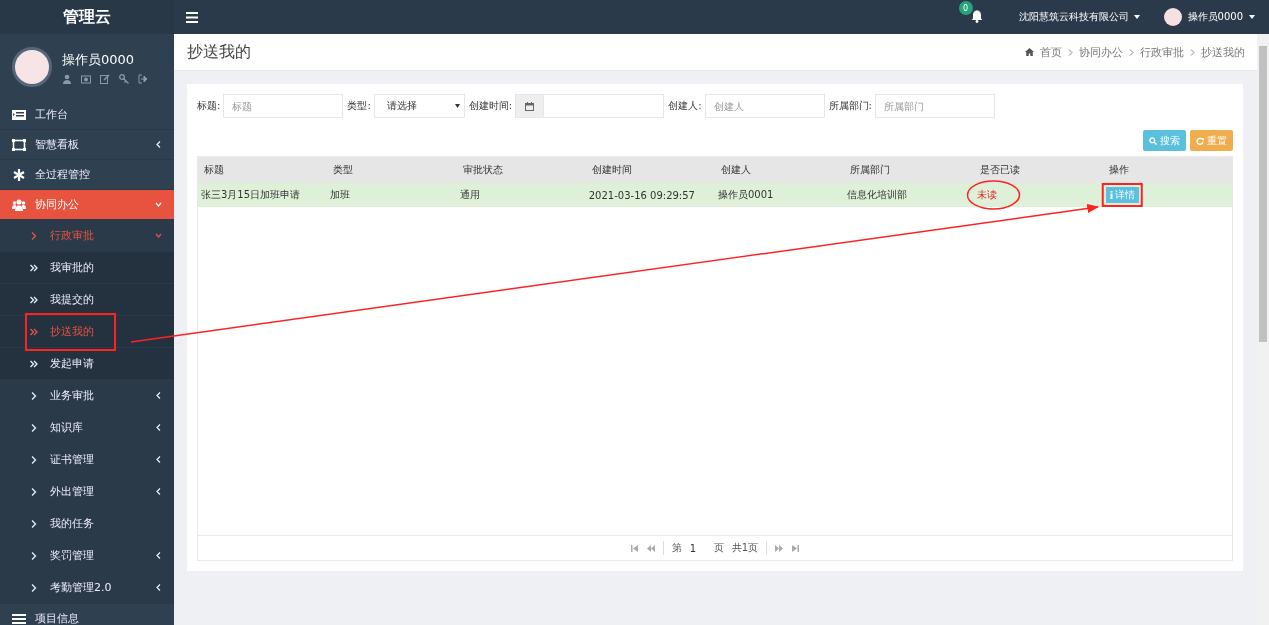 The image size is (1269, 625). I want to click on menu-item: 项目信息, so click(87, 614).